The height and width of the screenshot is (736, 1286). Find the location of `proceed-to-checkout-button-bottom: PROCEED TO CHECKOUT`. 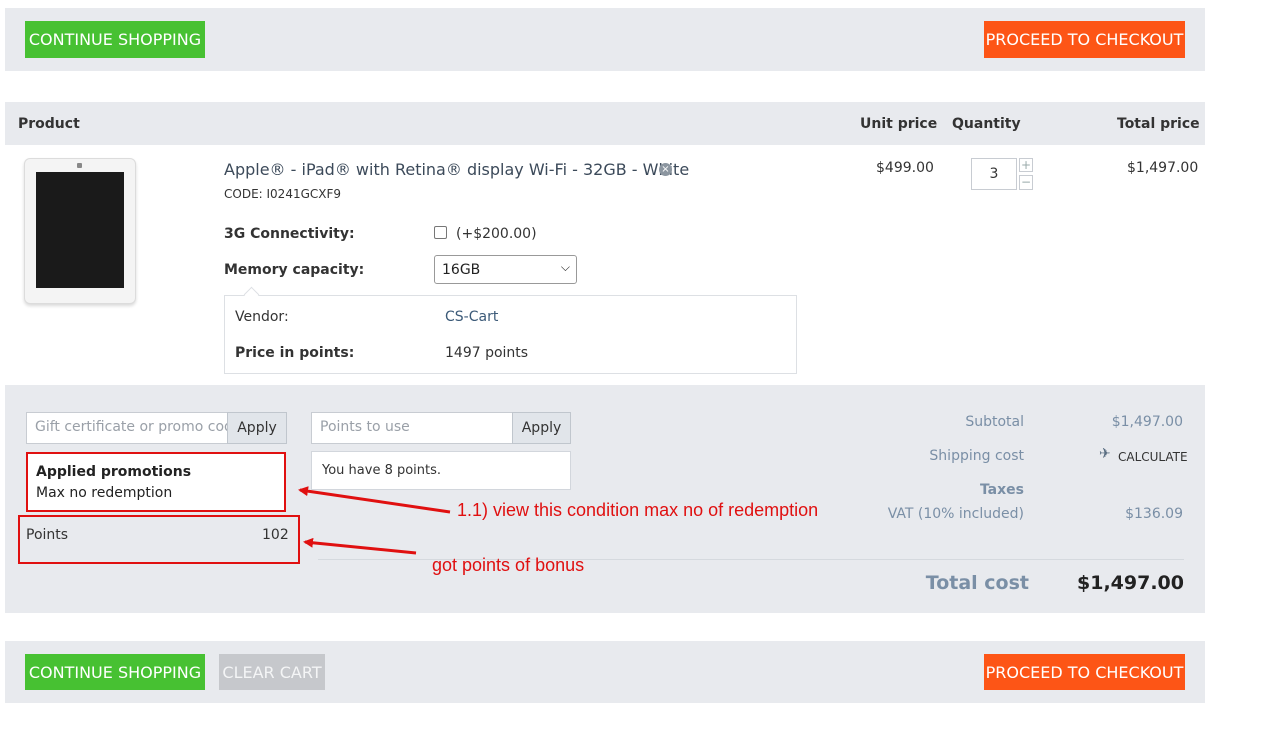

proceed-to-checkout-button-bottom: PROCEED TO CHECKOUT is located at coordinates (1084, 672).